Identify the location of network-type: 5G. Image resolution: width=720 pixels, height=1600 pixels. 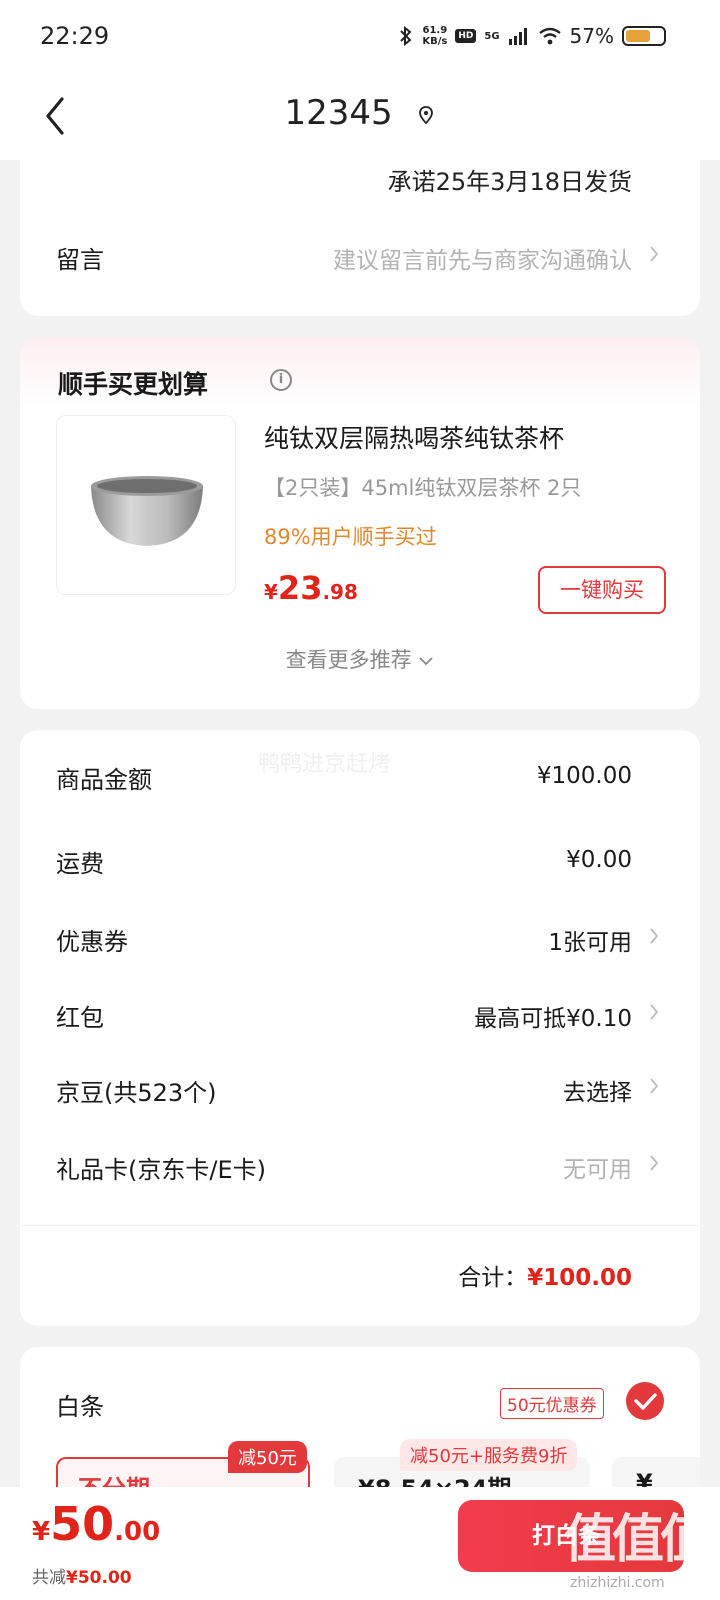
(492, 36).